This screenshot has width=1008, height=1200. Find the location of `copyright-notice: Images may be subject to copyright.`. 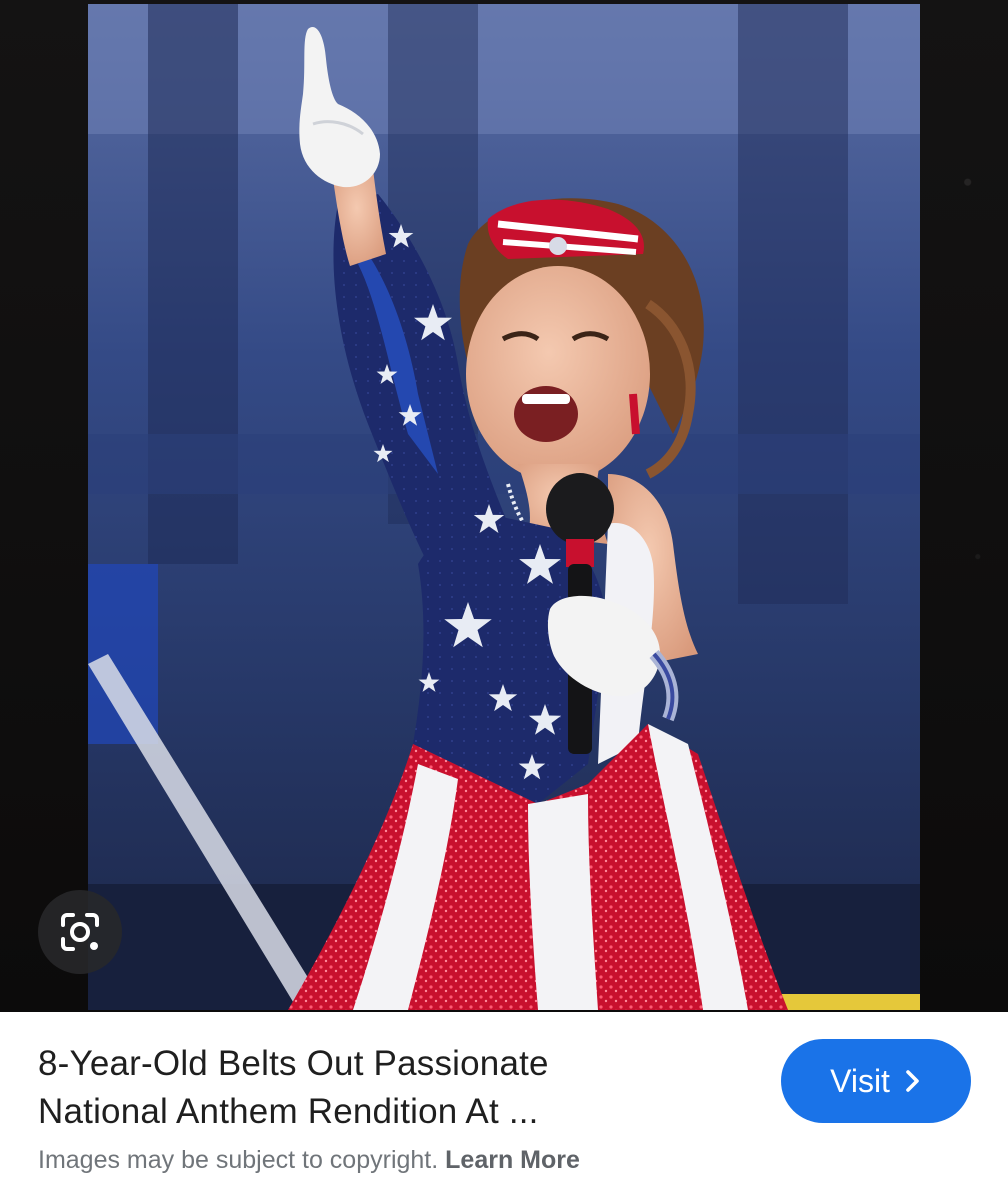

copyright-notice: Images may be subject to copyright. is located at coordinates (238, 1160).